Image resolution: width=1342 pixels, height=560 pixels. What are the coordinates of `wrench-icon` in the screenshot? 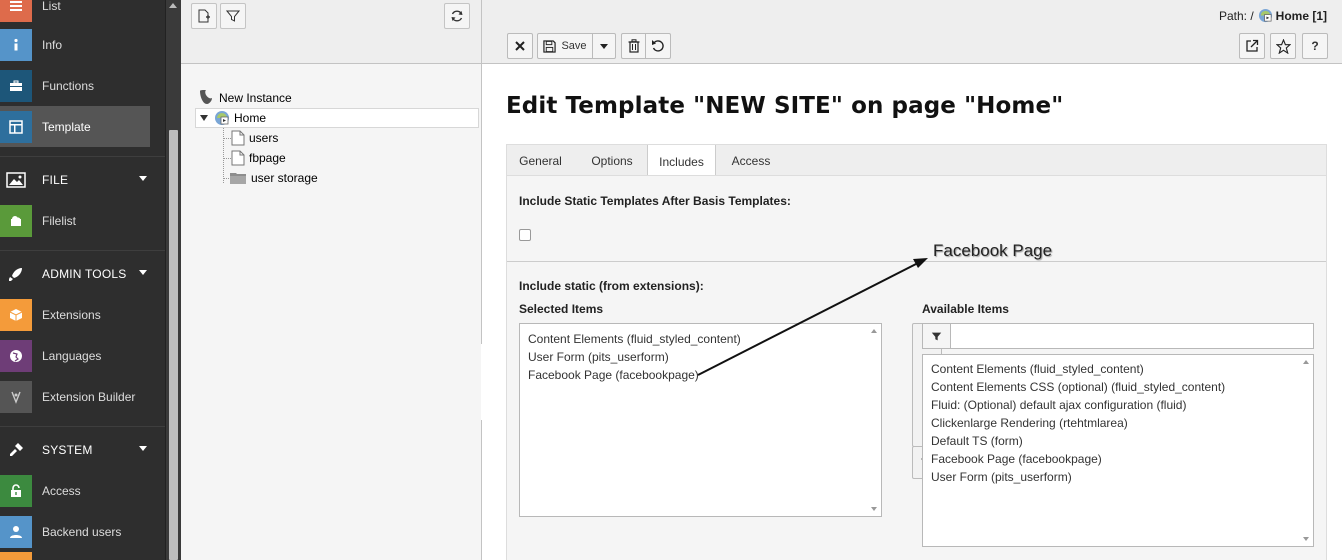 It's located at (16, 396).